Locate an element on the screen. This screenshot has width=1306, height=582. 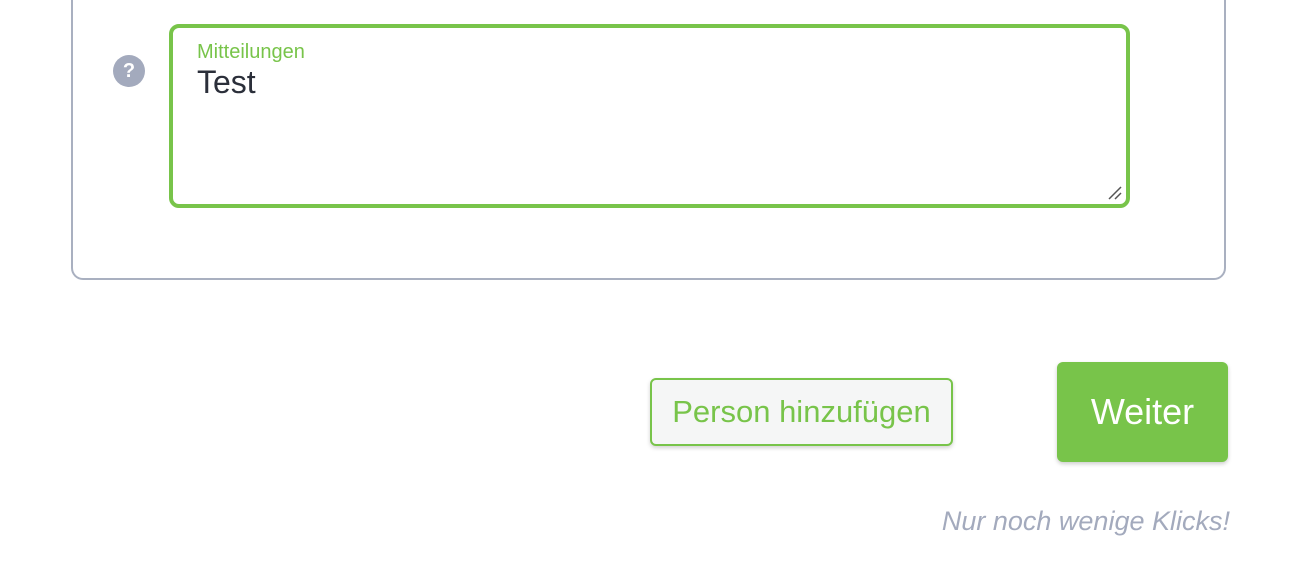
add-person-button: Person hinzufügen is located at coordinates (801, 412).